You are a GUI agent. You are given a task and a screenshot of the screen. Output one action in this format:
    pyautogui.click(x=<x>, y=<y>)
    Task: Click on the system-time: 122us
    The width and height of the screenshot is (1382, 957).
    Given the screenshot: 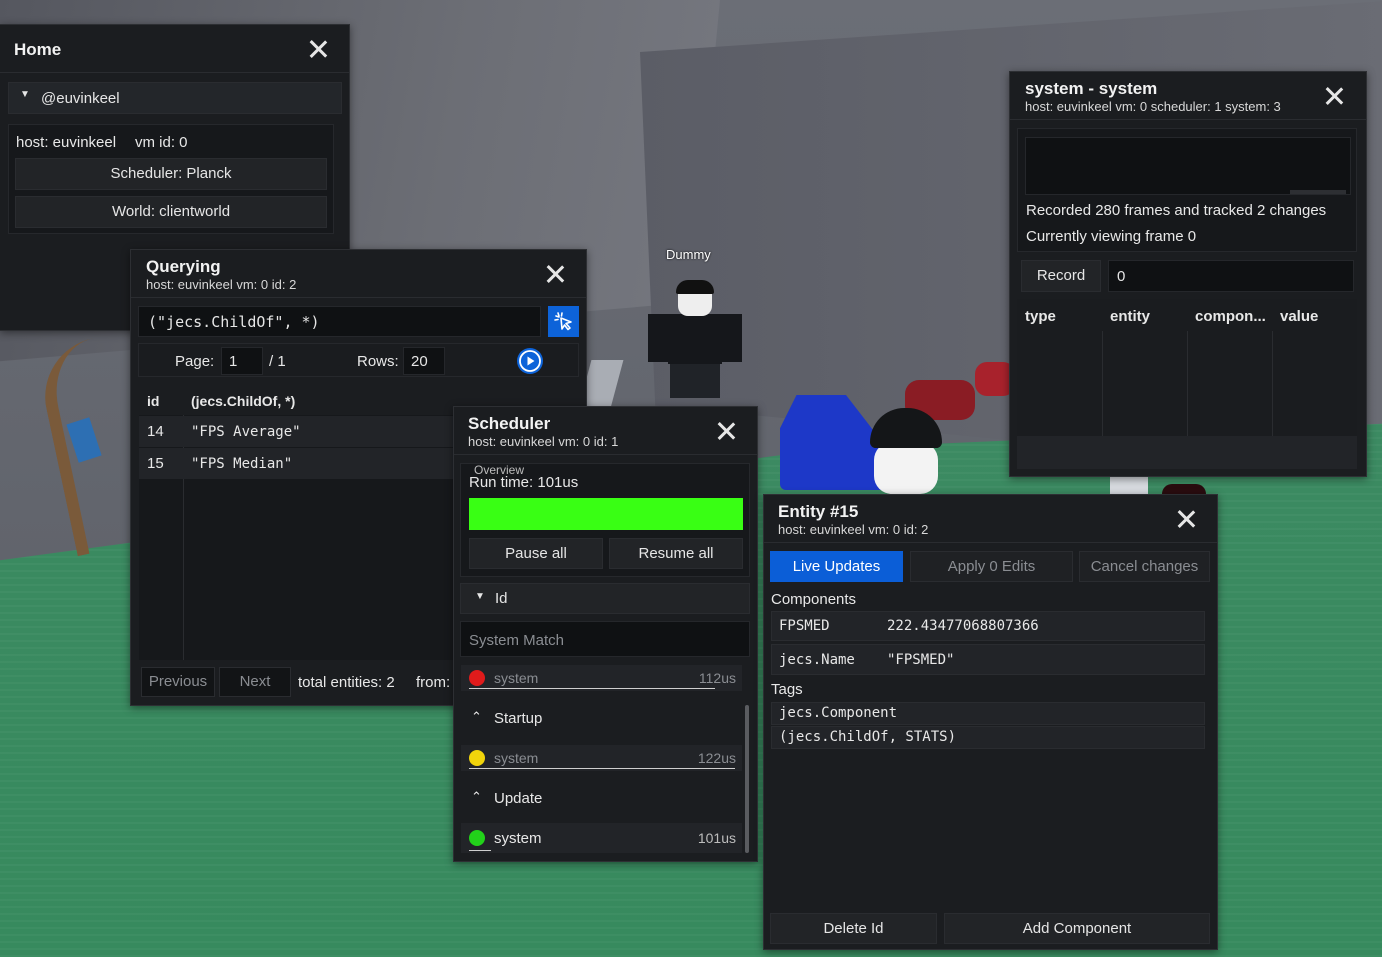 What is the action you would take?
    pyautogui.click(x=716, y=758)
    